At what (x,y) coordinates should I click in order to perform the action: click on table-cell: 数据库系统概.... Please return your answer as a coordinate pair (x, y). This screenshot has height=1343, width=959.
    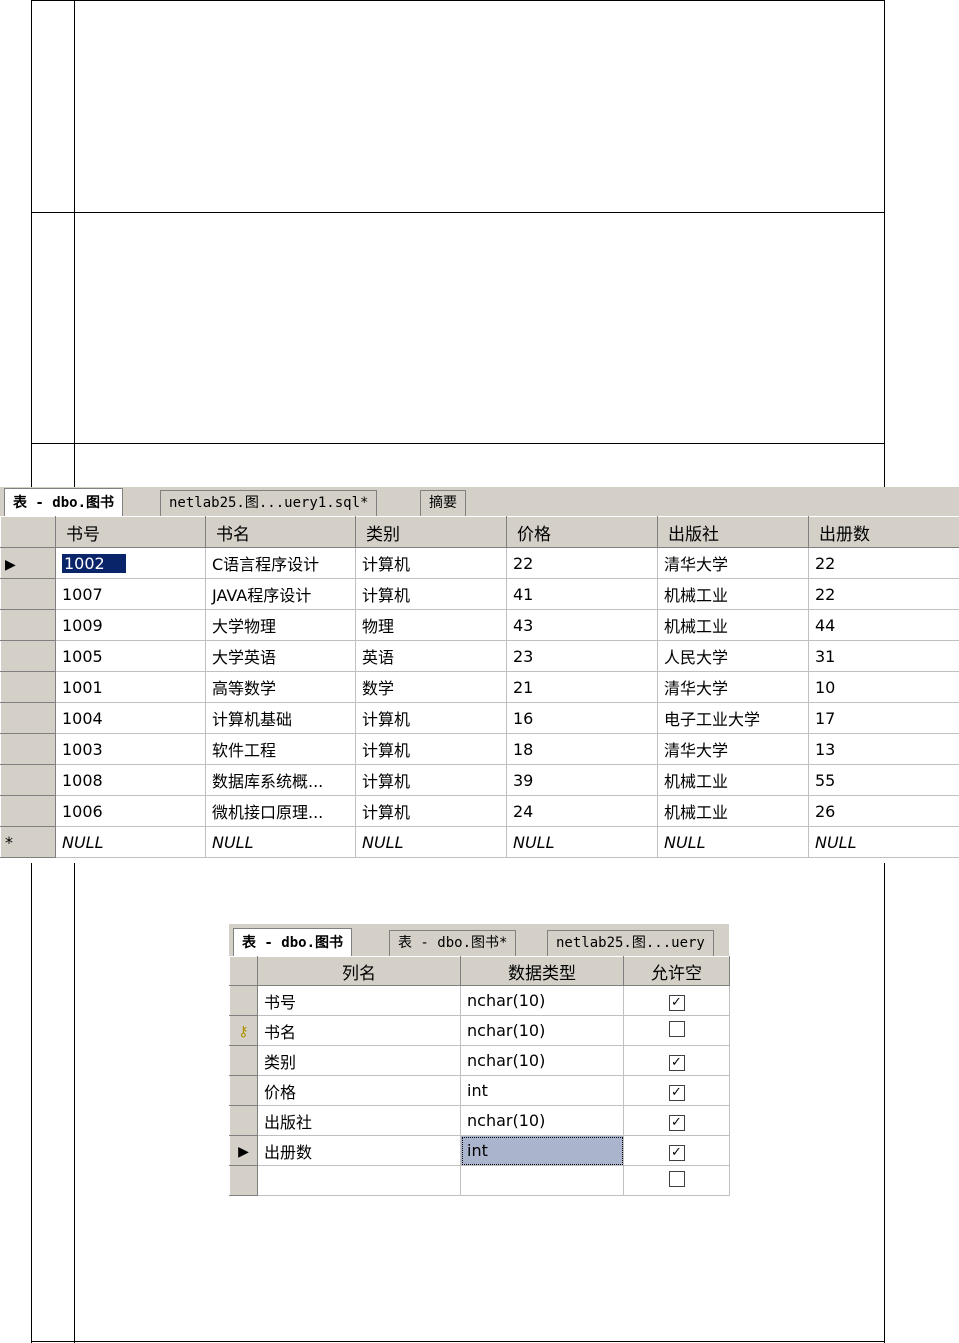
    Looking at the image, I should click on (280, 780).